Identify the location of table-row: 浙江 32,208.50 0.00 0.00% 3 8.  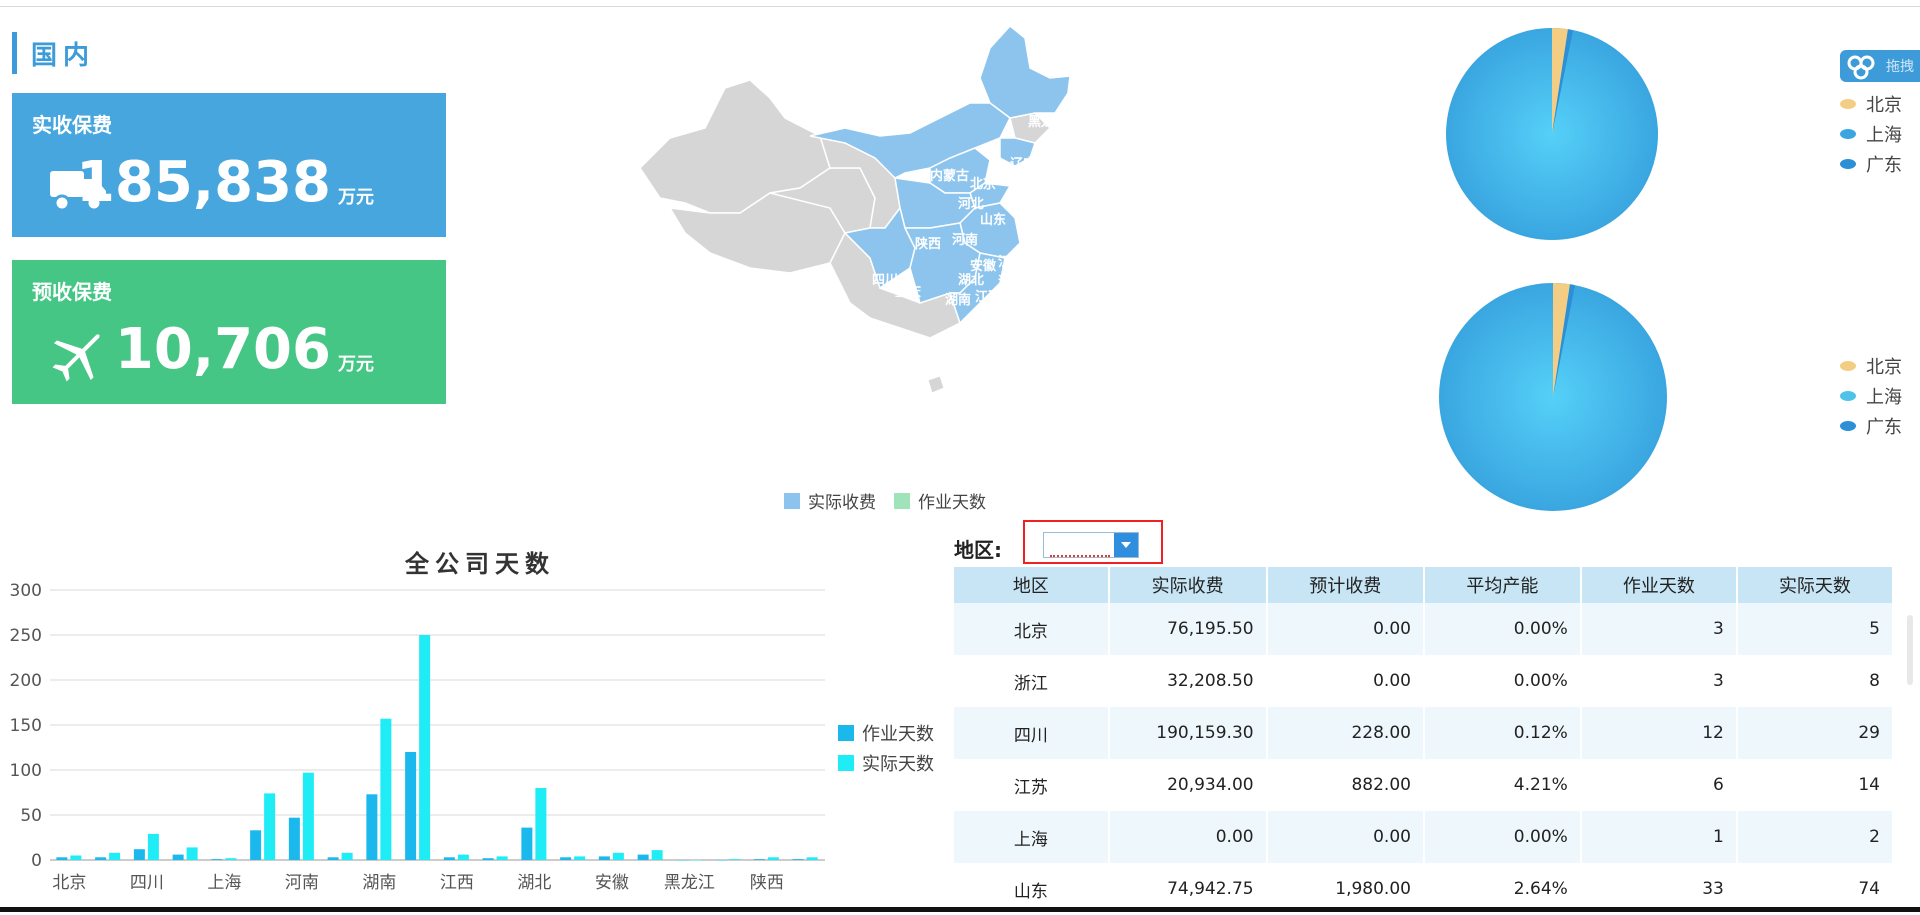
(1424, 681).